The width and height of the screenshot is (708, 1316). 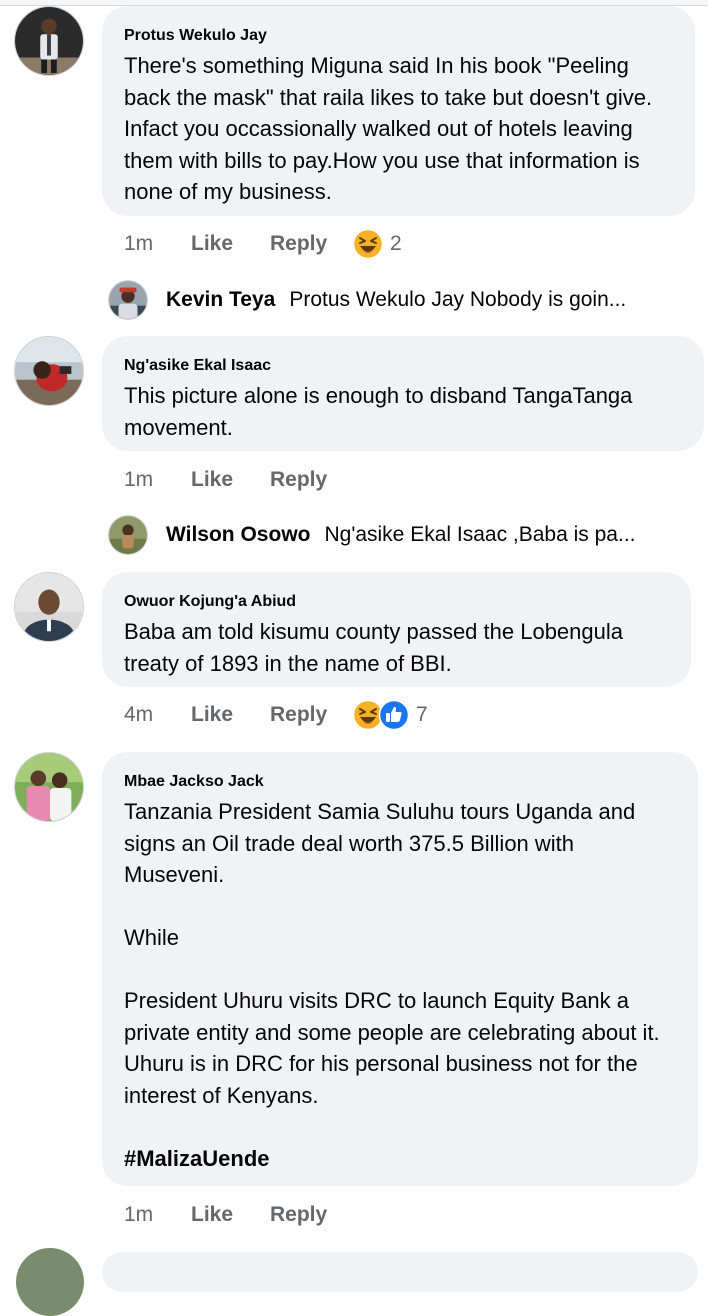 What do you see at coordinates (396, 243) in the screenshot?
I see `reaction-count: 2` at bounding box center [396, 243].